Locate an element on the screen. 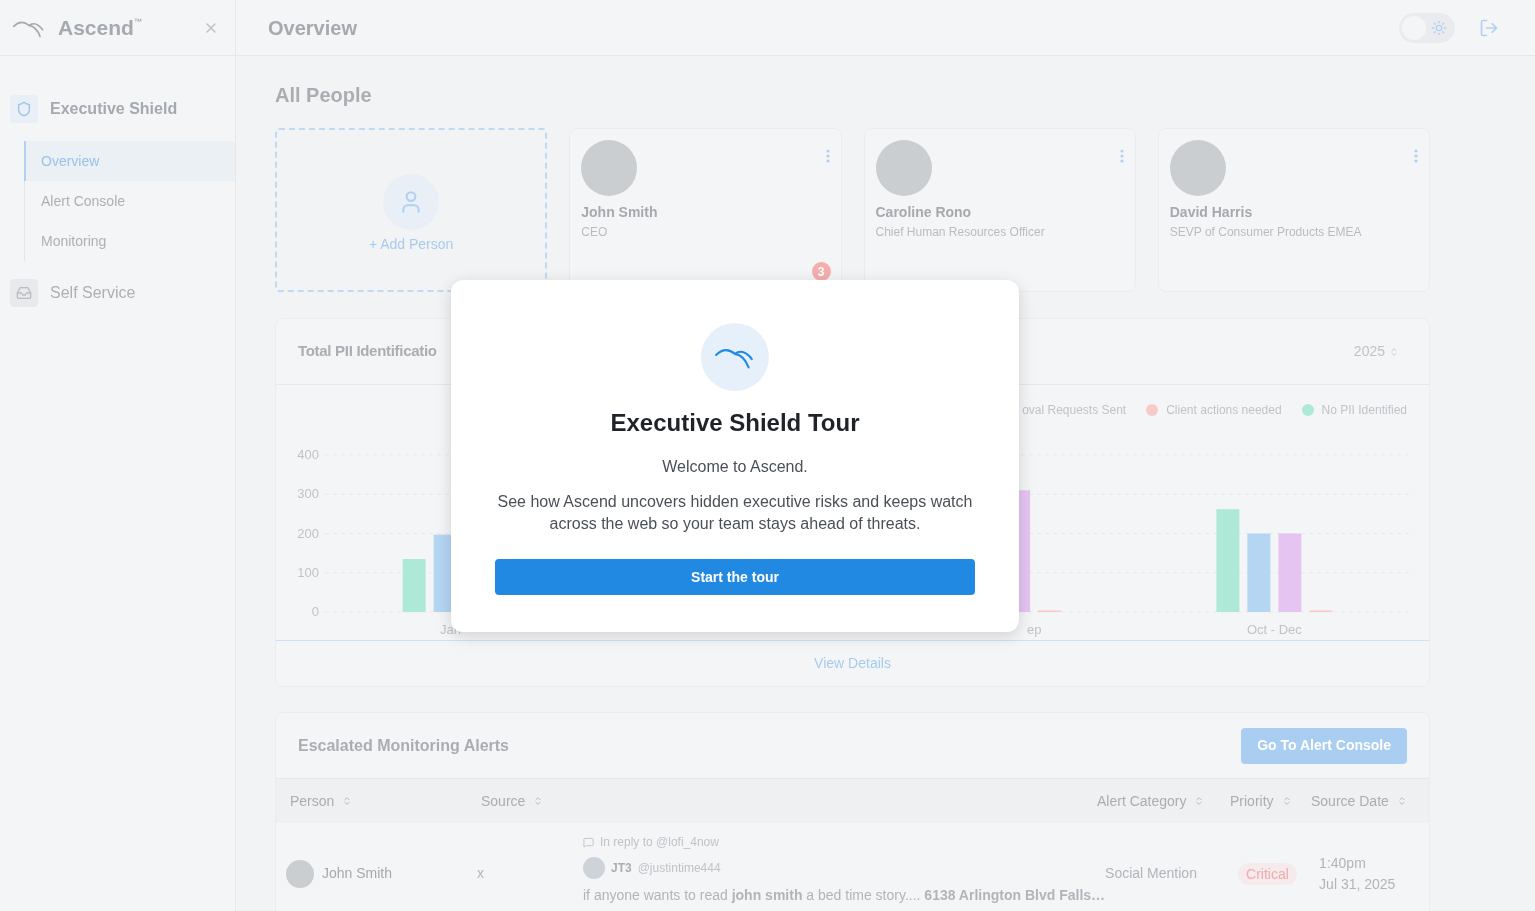  shield-icon is located at coordinates (24, 109).